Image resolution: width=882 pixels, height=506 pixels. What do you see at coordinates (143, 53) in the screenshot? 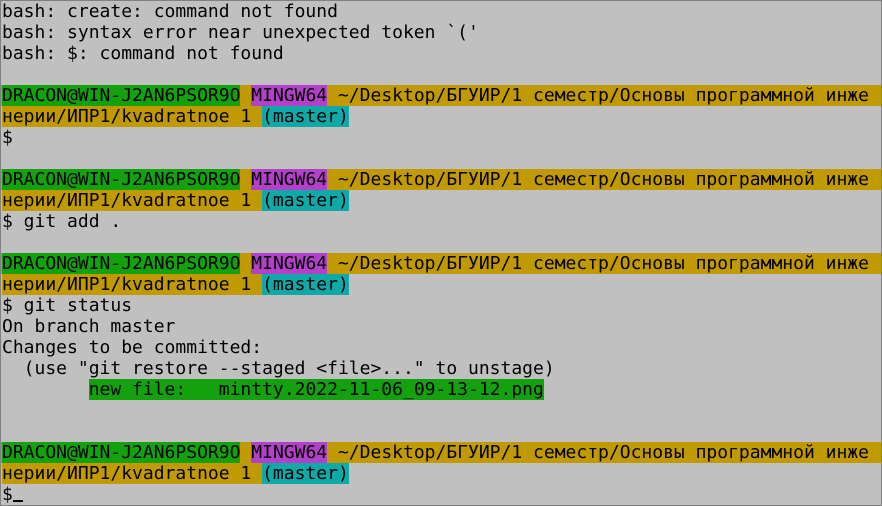
I see `output-line: bash: $: command not found` at bounding box center [143, 53].